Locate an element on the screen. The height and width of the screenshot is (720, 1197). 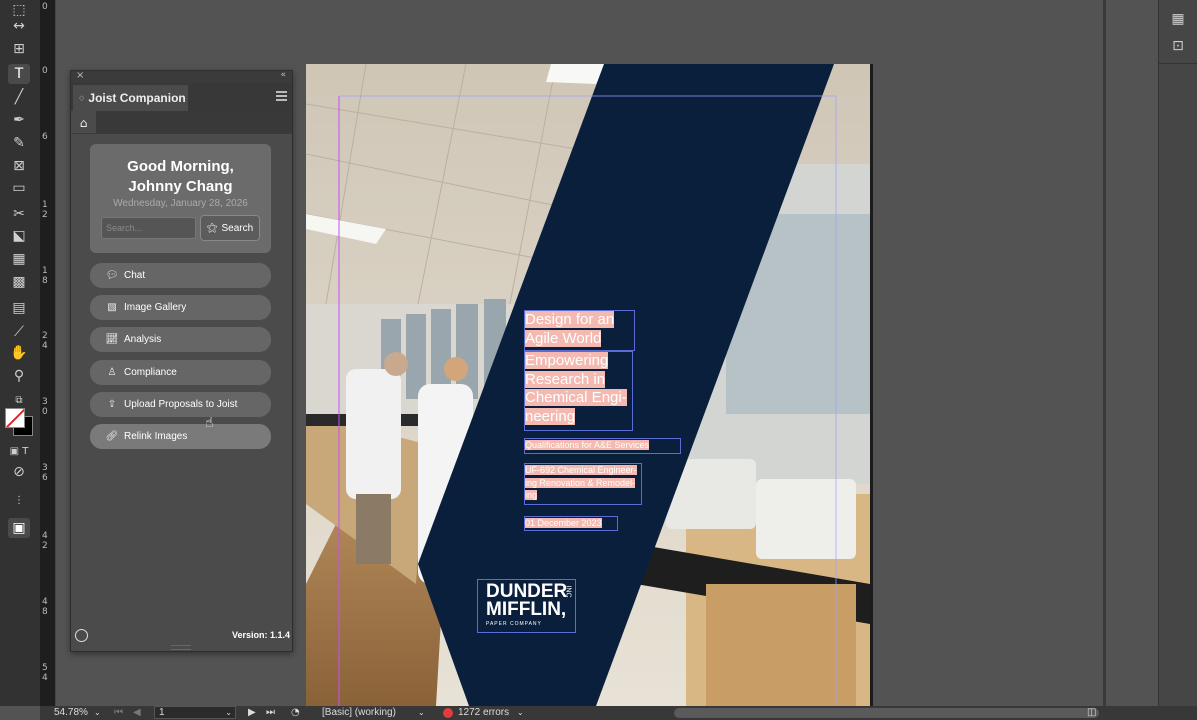
gradient-swatch-tool-icon: ▦ is located at coordinates (19, 259).